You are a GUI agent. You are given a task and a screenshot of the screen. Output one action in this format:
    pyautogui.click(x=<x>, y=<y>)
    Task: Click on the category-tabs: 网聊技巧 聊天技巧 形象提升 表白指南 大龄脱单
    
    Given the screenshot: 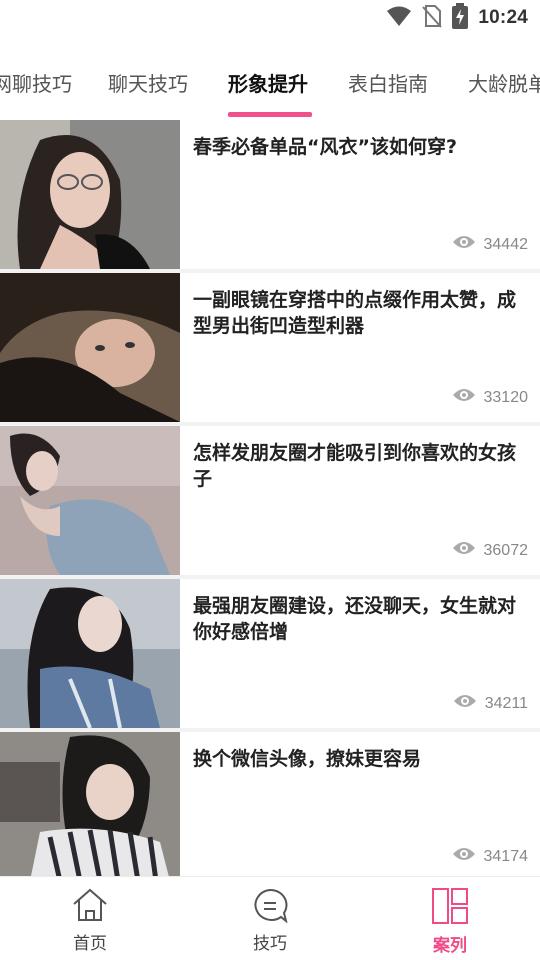 What is the action you would take?
    pyautogui.click(x=270, y=84)
    